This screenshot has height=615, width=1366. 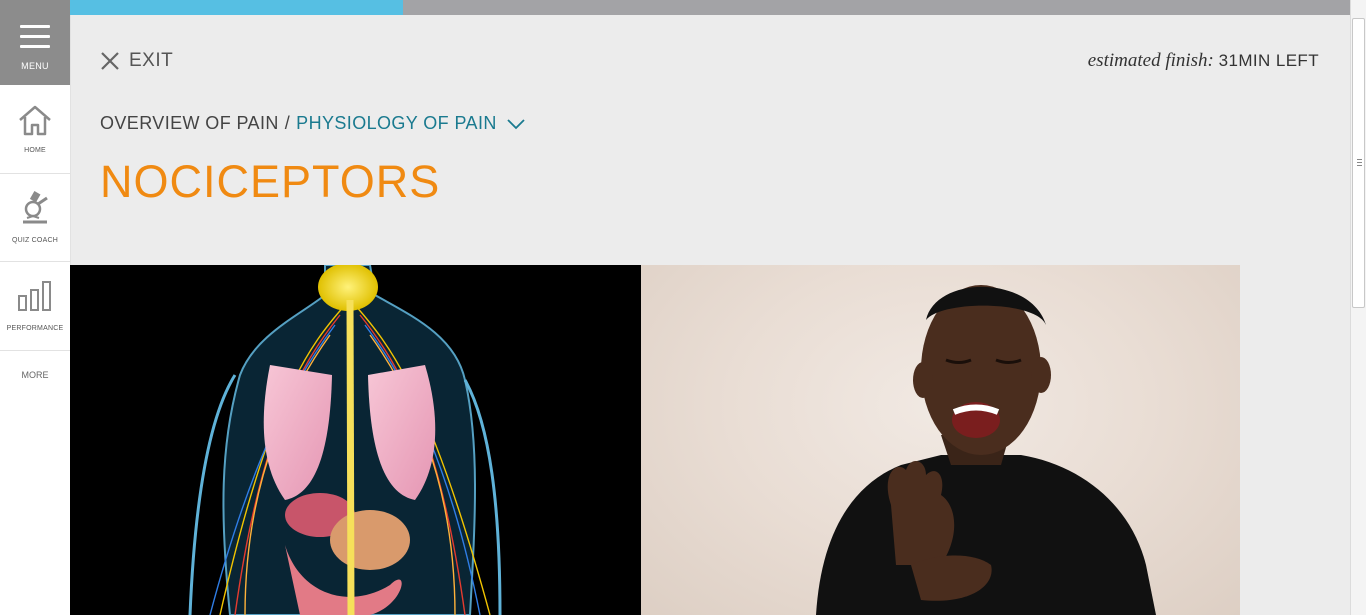 What do you see at coordinates (35, 328) in the screenshot?
I see `sidebar-item-label: PERFORMANCE` at bounding box center [35, 328].